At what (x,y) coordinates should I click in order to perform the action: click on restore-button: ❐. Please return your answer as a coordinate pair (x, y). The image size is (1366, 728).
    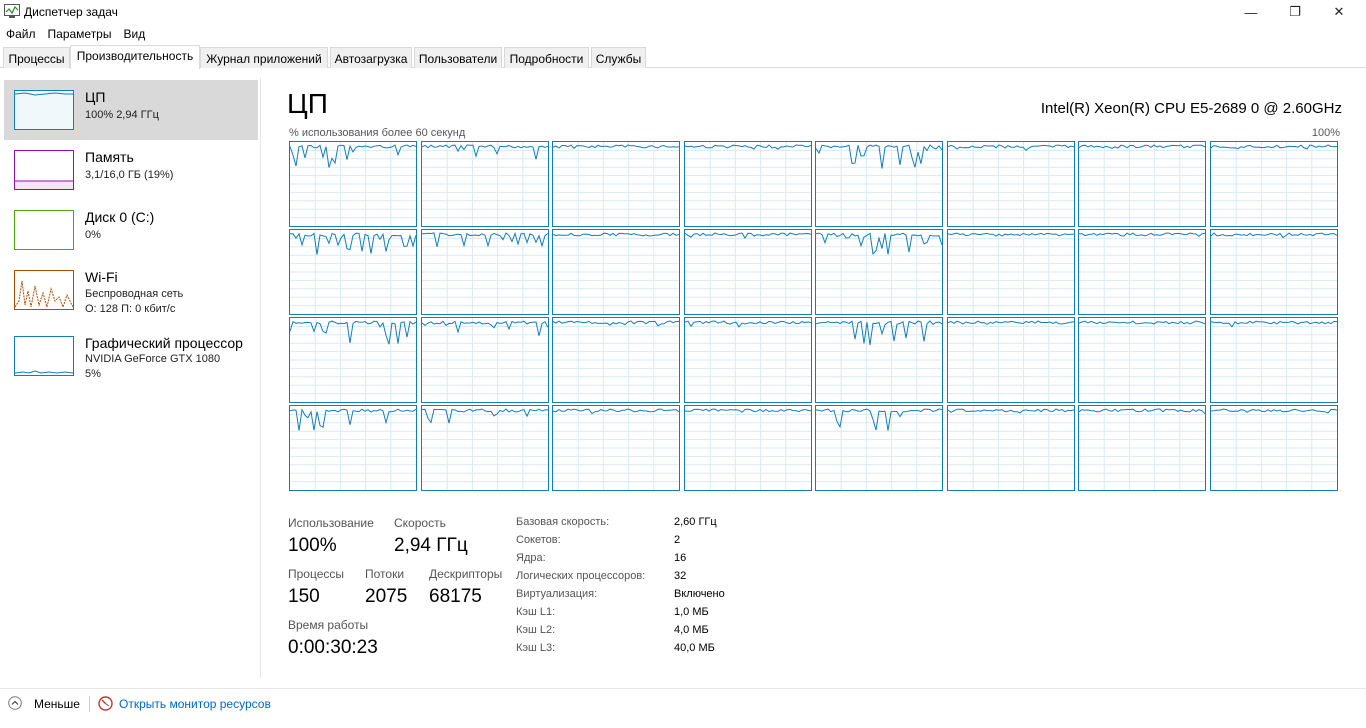
    Looking at the image, I should click on (1295, 12).